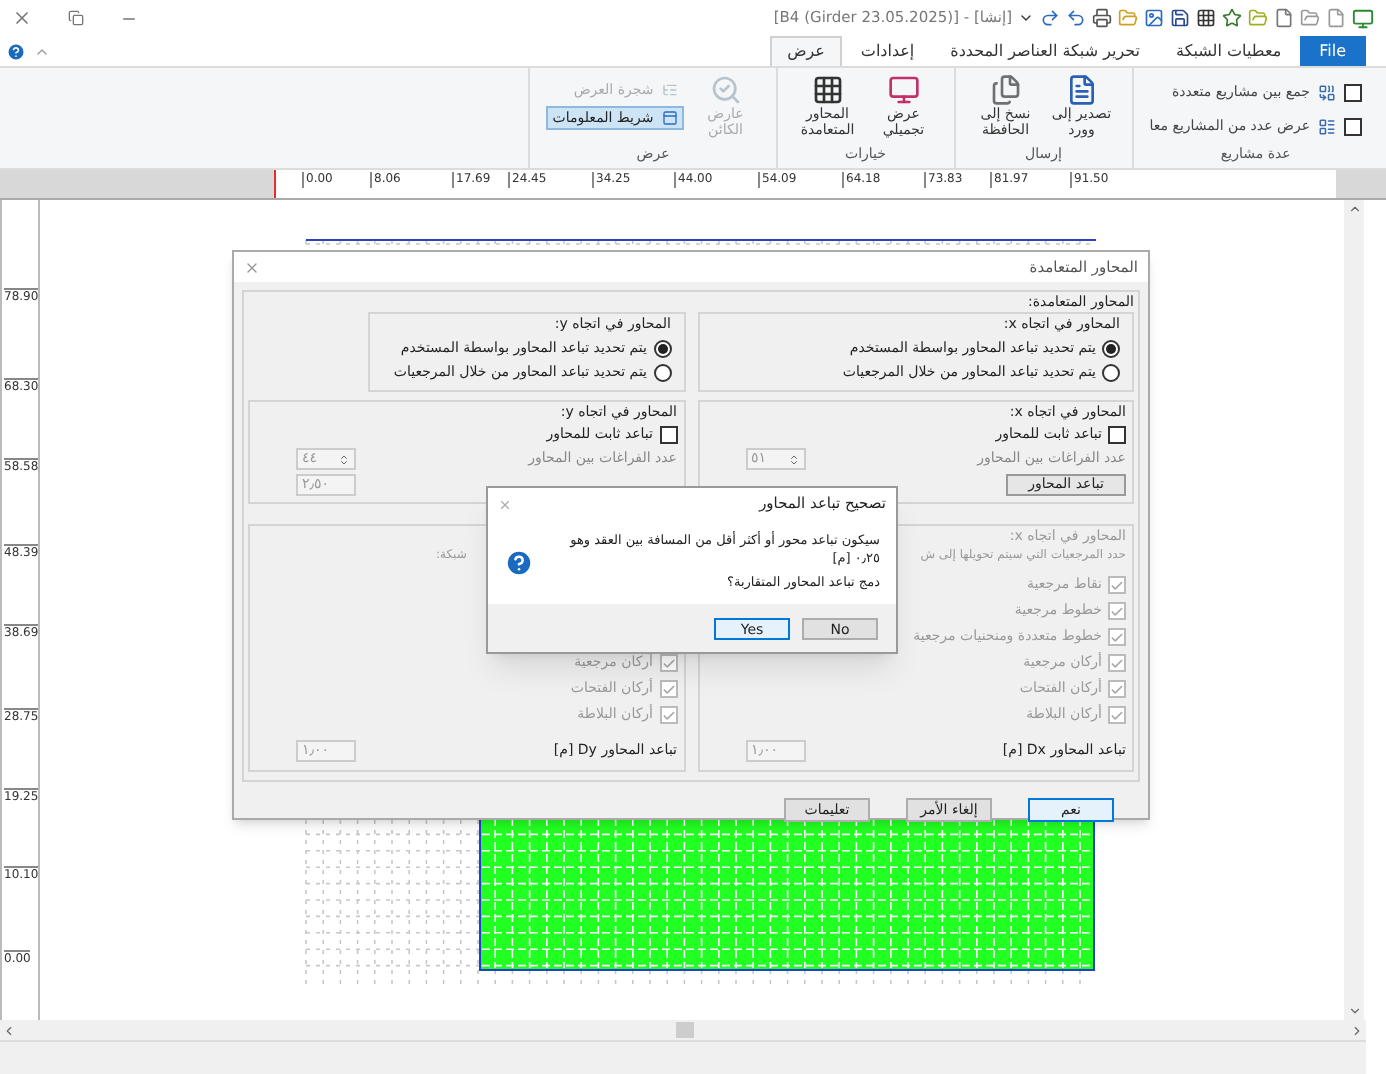  Describe the element at coordinates (1026, 18) in the screenshot. I see `caret-icon` at that location.